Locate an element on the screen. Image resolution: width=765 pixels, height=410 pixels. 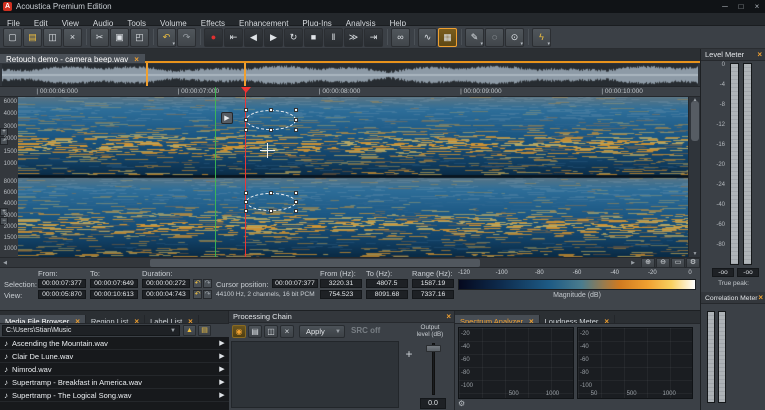
output-level-value: 0.0 is located at coordinates (433, 403).